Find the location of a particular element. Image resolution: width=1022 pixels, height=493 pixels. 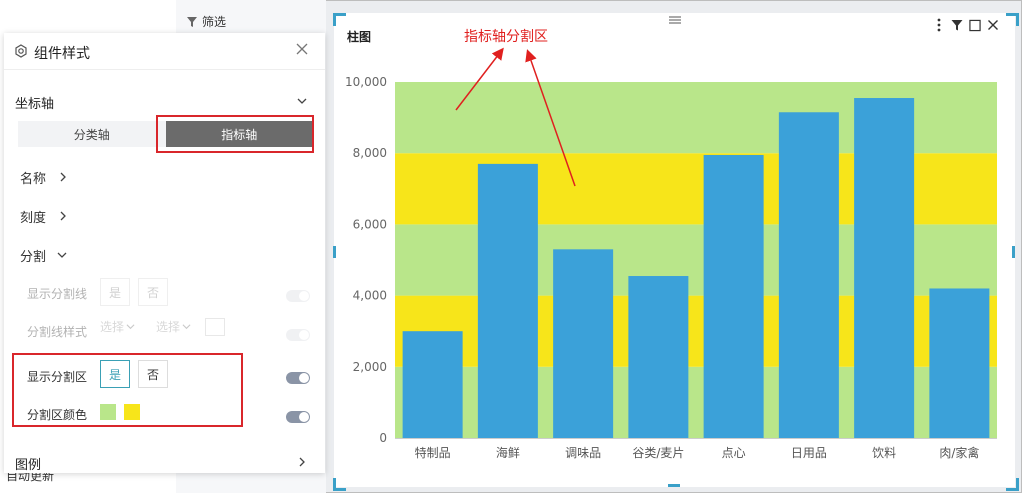

maximize-icon is located at coordinates (975, 25).